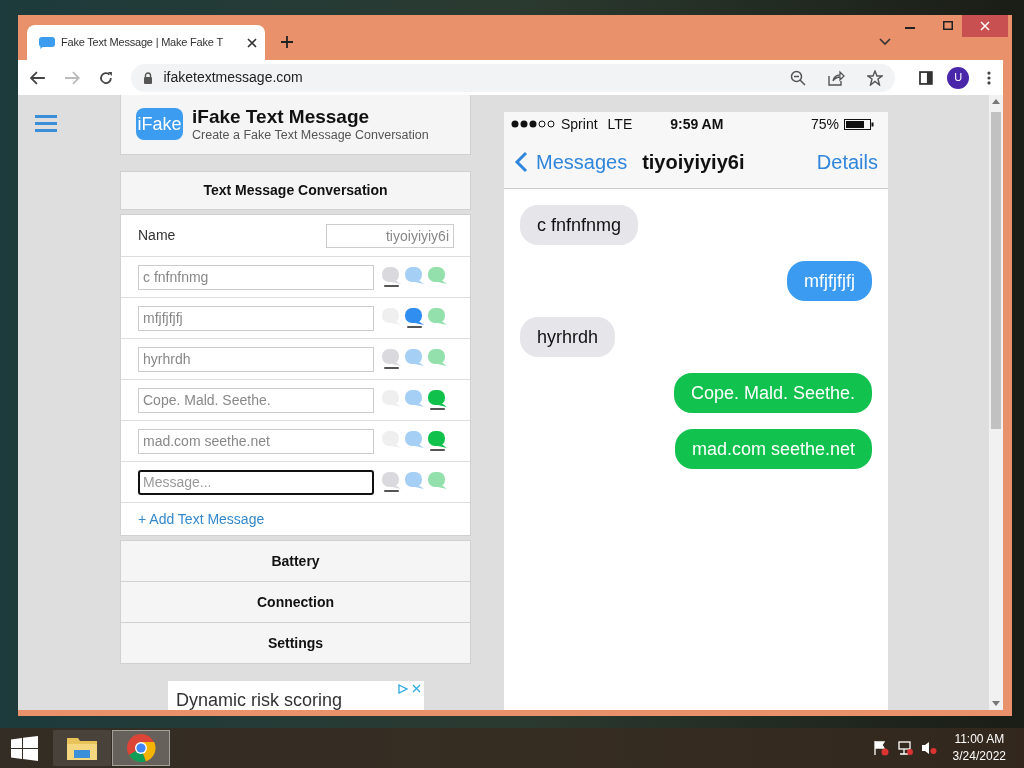  Describe the element at coordinates (928, 748) in the screenshot. I see `muted-speaker-icon` at that location.